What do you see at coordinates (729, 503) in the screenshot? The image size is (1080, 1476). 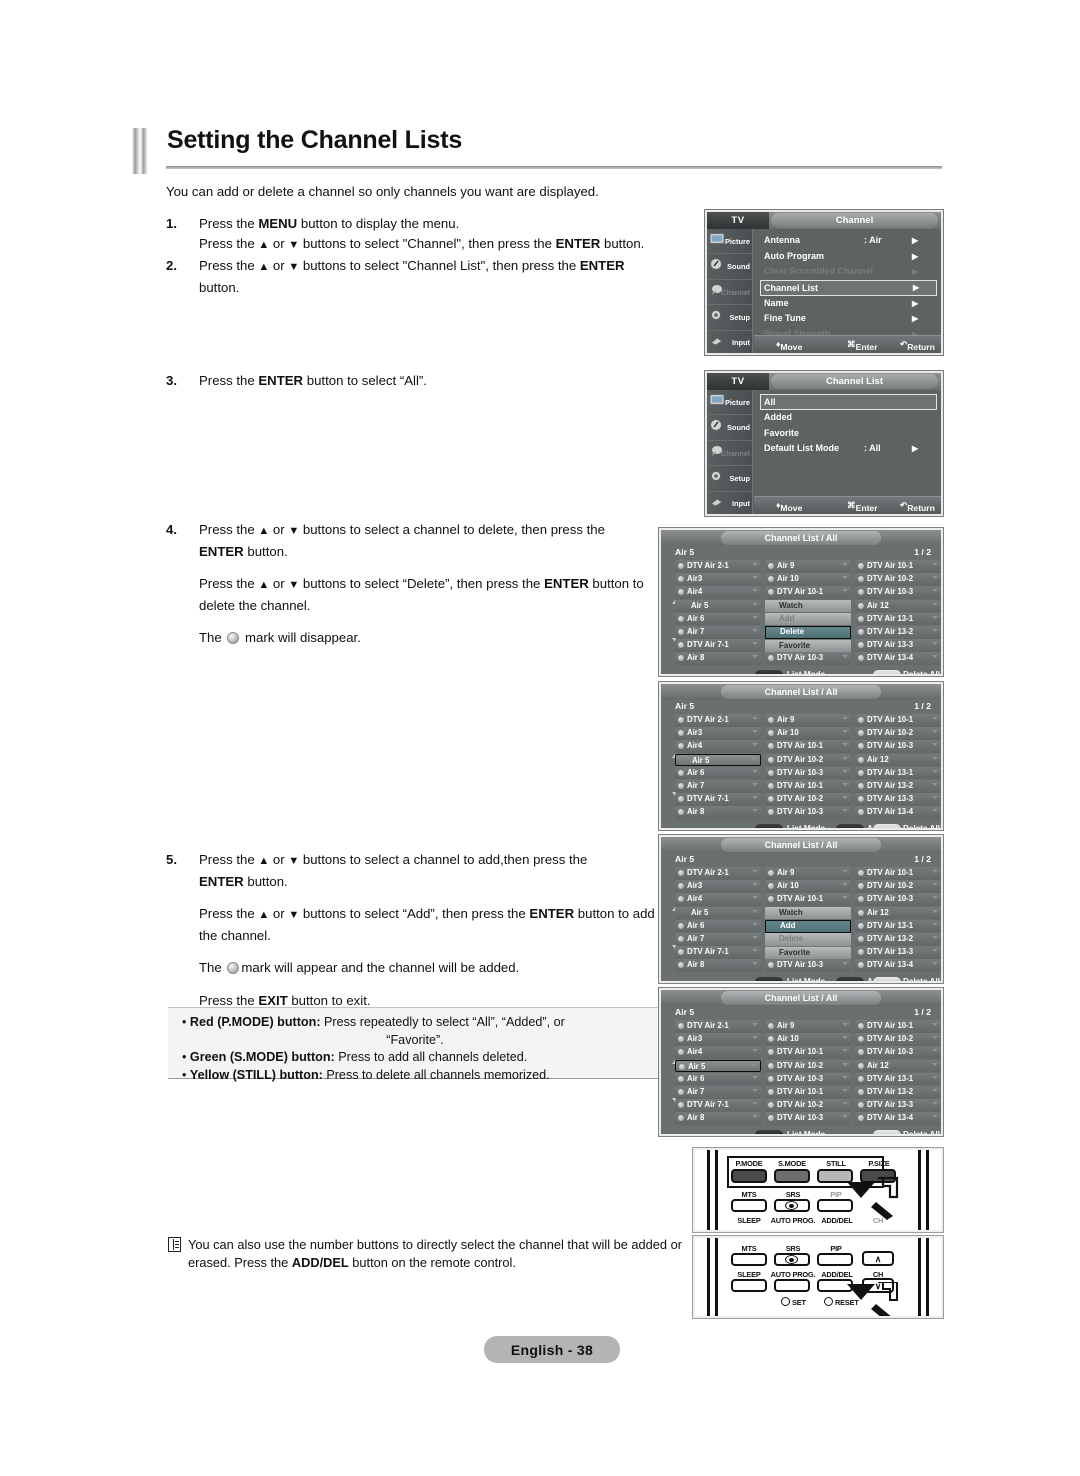 I see `sidebar-item-input: Input` at bounding box center [729, 503].